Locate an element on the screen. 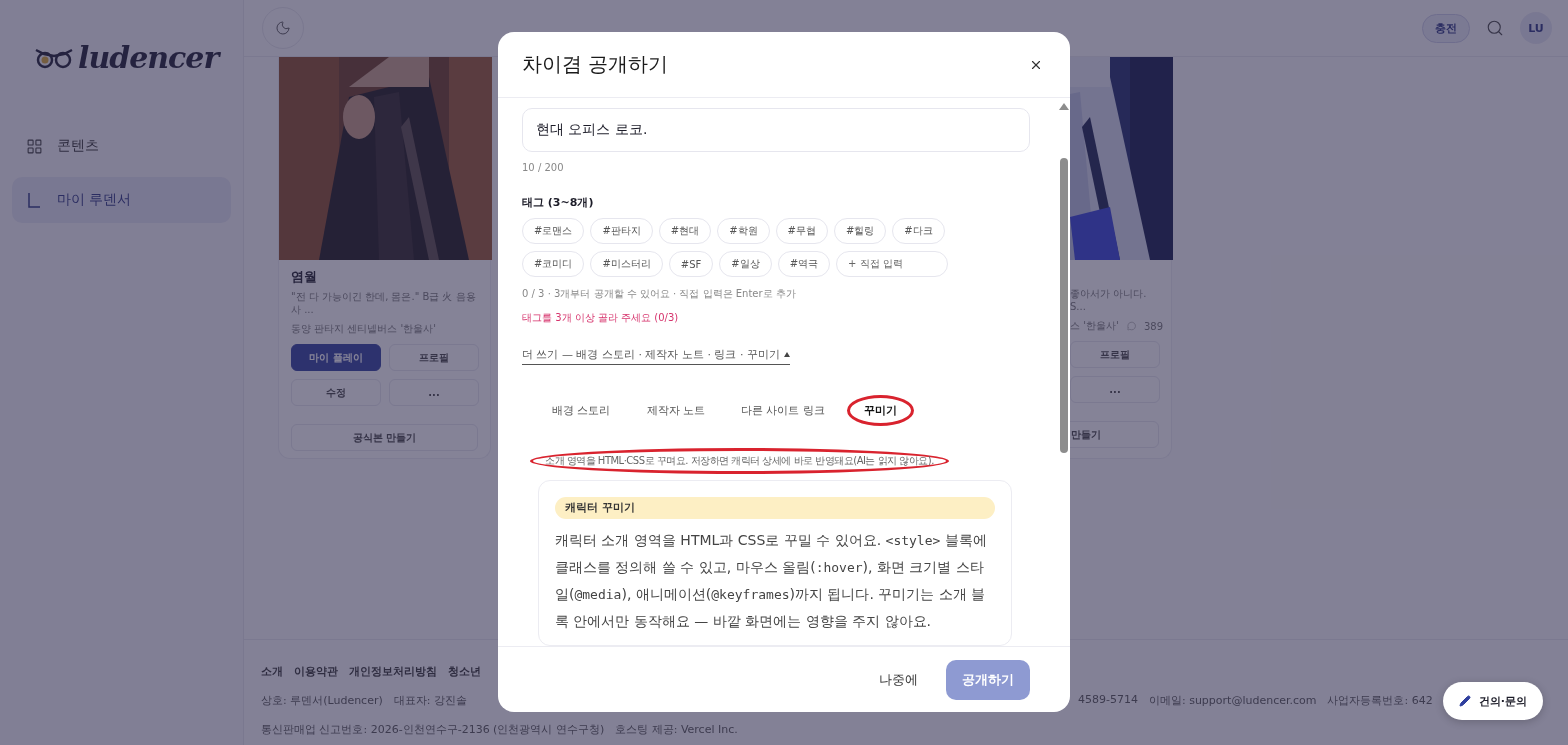 This screenshot has width=1568, height=745. sidebar-item: 콘텐츠 is located at coordinates (121, 146).